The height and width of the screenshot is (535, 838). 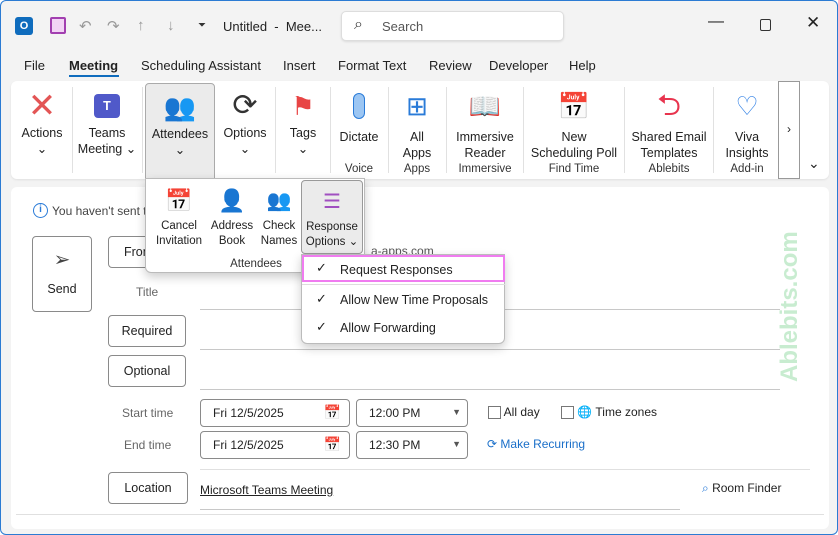 What do you see at coordinates (814, 163) in the screenshot?
I see `ribbon-expand-chevron-icon: ⌄` at bounding box center [814, 163].